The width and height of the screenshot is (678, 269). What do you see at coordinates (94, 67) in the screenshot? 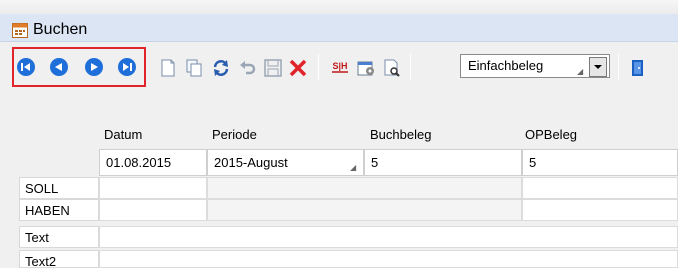
I see `next-record-icon` at bounding box center [94, 67].